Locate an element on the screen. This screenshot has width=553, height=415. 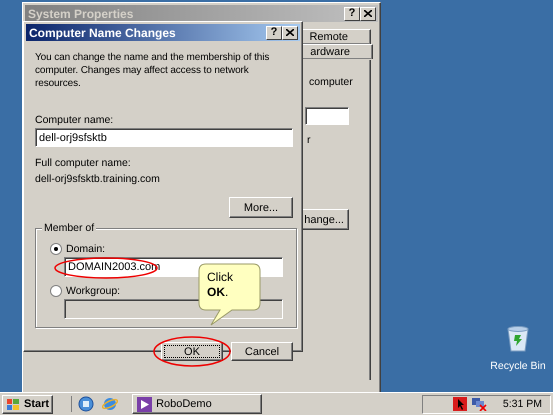
field-label: Full computer name: is located at coordinates (83, 163).